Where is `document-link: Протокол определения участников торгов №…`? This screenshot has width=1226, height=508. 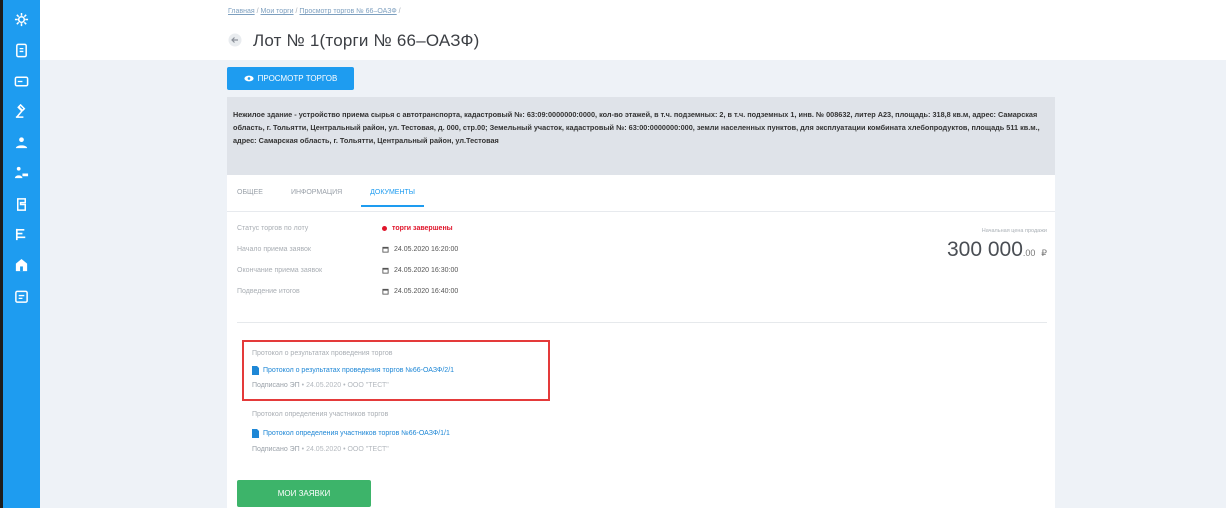 document-link: Протокол определения участников торгов №… is located at coordinates (351, 433).